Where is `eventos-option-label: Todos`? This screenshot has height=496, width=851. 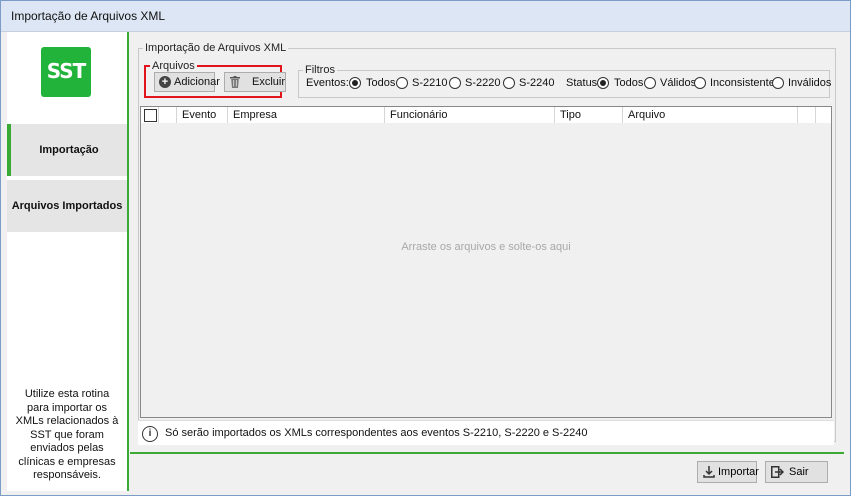 eventos-option-label: Todos is located at coordinates (381, 83).